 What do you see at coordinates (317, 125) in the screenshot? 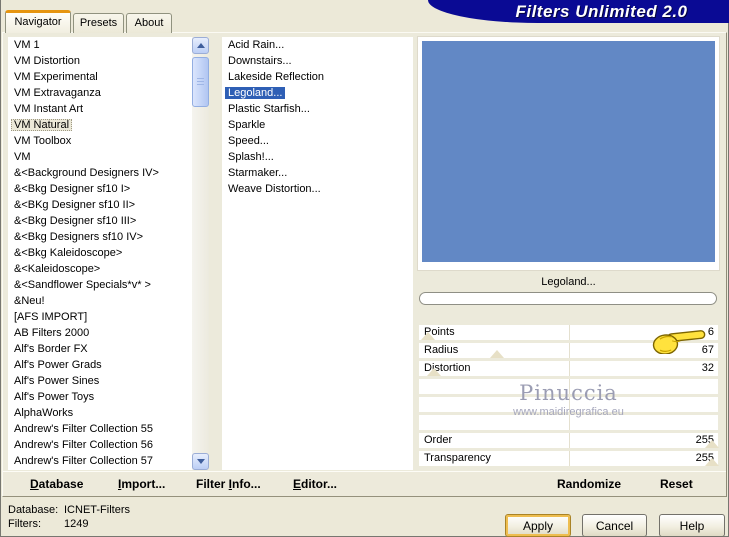
I see `list-item: Sparkle` at bounding box center [317, 125].